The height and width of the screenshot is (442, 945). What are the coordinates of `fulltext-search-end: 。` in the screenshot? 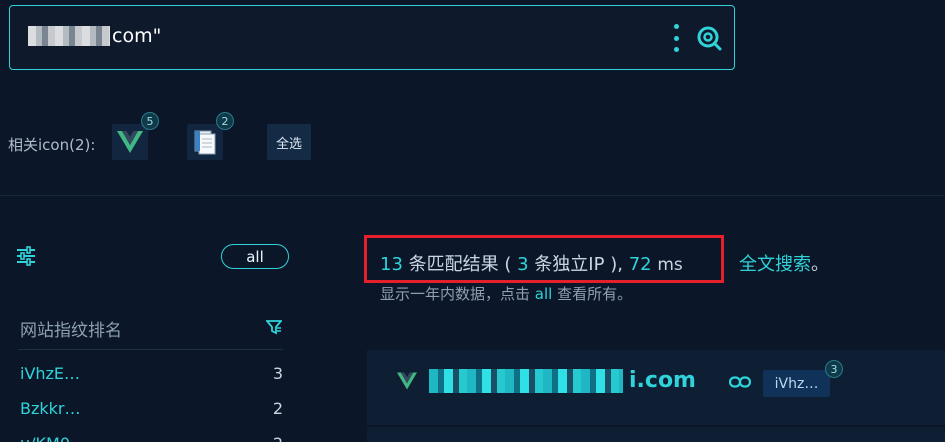 It's located at (820, 264).